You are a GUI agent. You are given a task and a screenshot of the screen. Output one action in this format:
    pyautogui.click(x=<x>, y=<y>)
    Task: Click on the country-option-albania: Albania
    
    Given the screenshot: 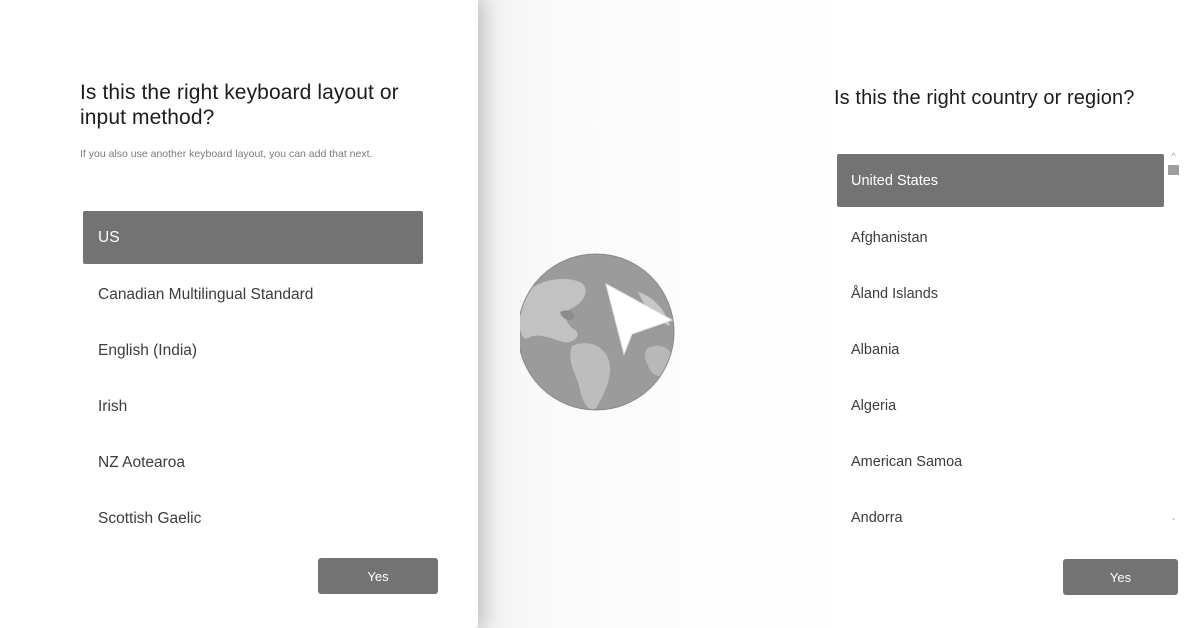 What is the action you would take?
    pyautogui.click(x=1000, y=350)
    